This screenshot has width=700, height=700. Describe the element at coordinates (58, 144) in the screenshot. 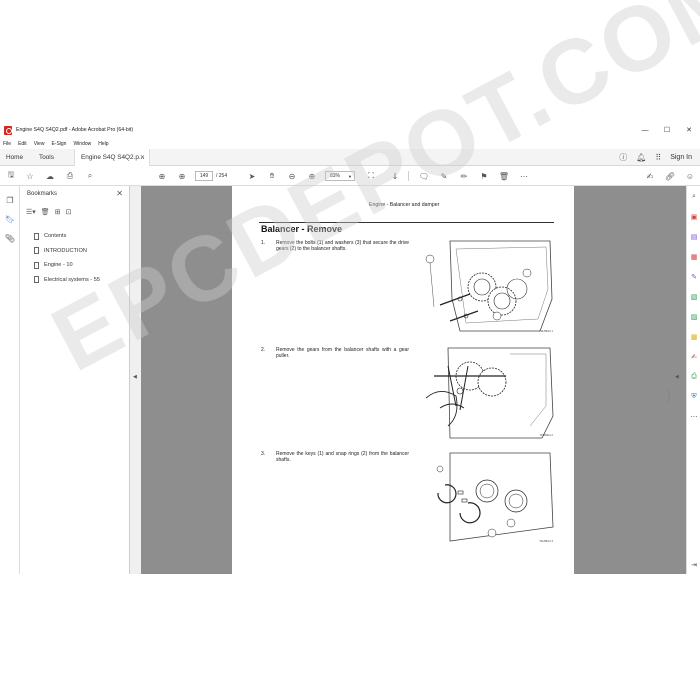

I see `menu-e-sign: E-Sign` at that location.